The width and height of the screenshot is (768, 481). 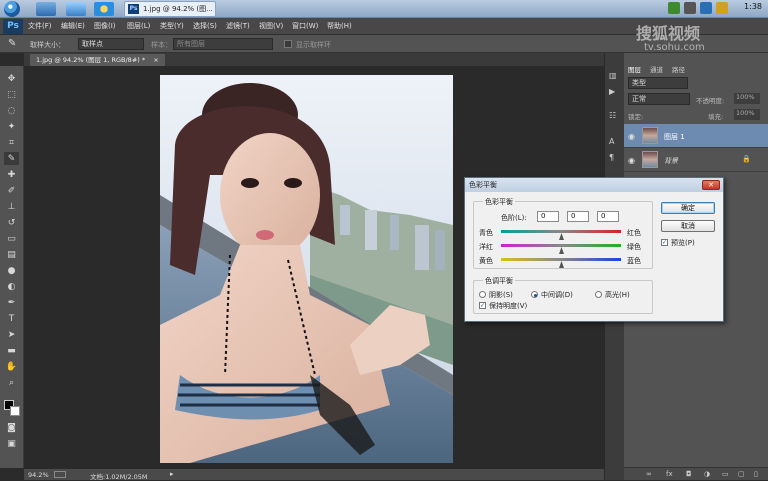 What do you see at coordinates (756, 474) in the screenshot?
I see `trash-icon: ▯` at bounding box center [756, 474].